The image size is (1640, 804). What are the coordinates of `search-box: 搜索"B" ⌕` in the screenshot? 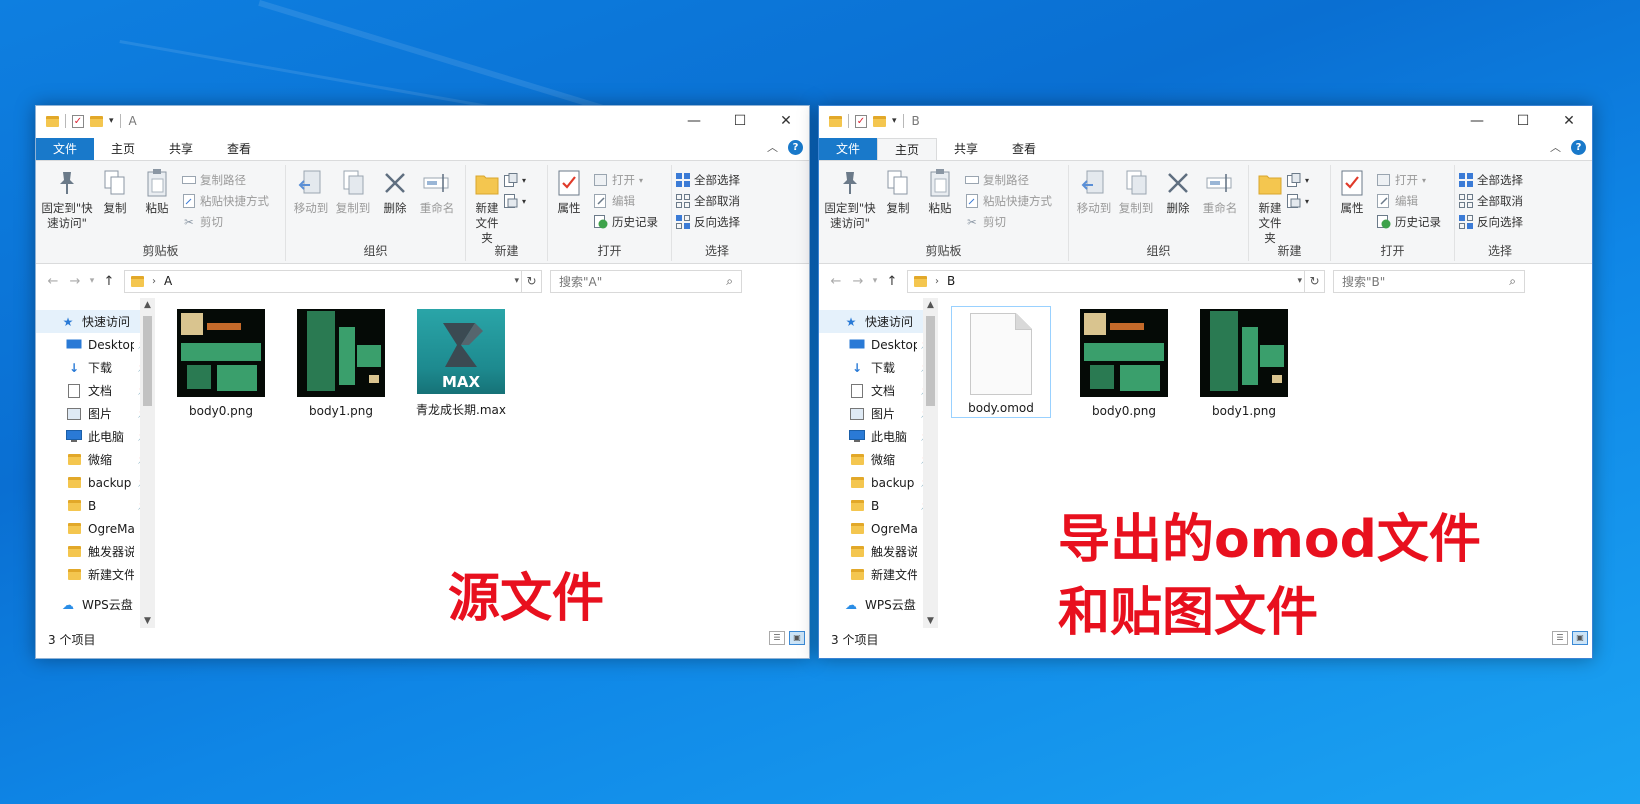 It's located at (1429, 281).